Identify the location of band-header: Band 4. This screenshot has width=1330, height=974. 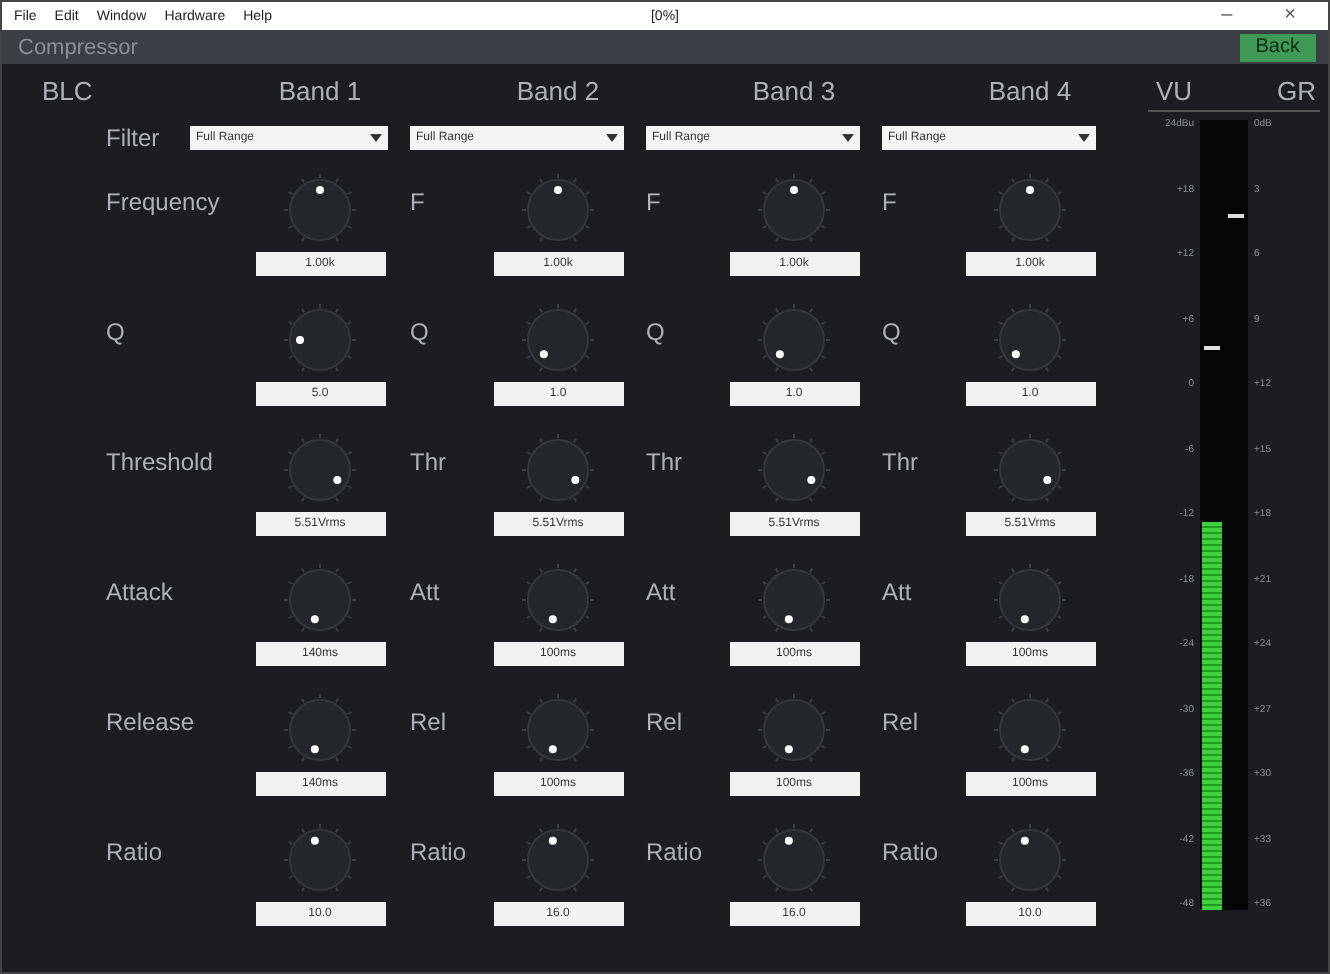
(1030, 92).